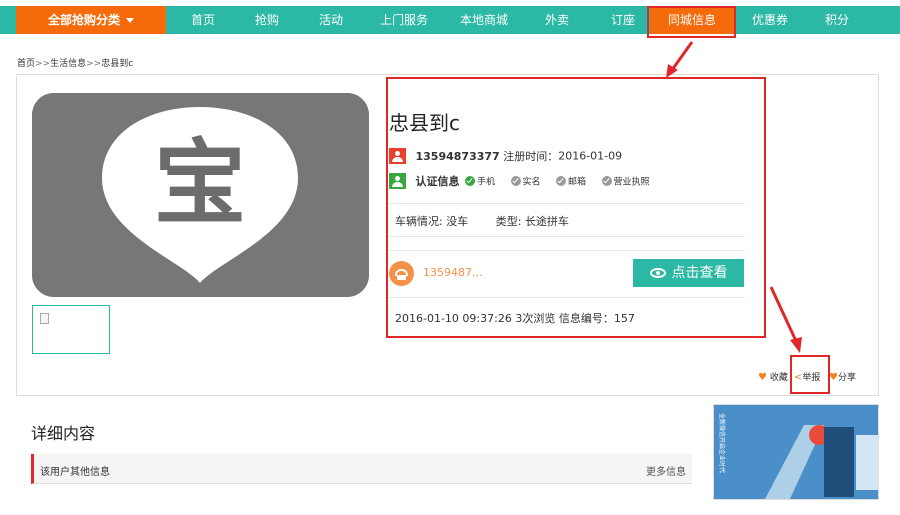 Image resolution: width=900 pixels, height=515 pixels. Describe the element at coordinates (778, 378) in the screenshot. I see `favorite-label: 收藏` at that location.